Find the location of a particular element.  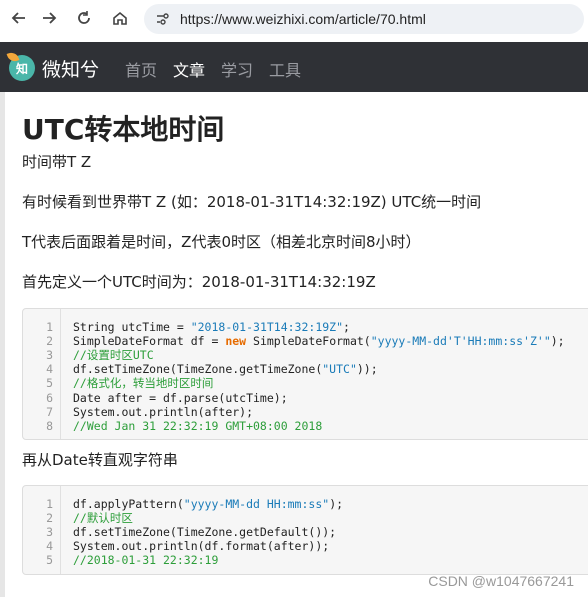

code-text: String utcTime = "2018-01-31T14:32:19Z"; is located at coordinates (211, 327).